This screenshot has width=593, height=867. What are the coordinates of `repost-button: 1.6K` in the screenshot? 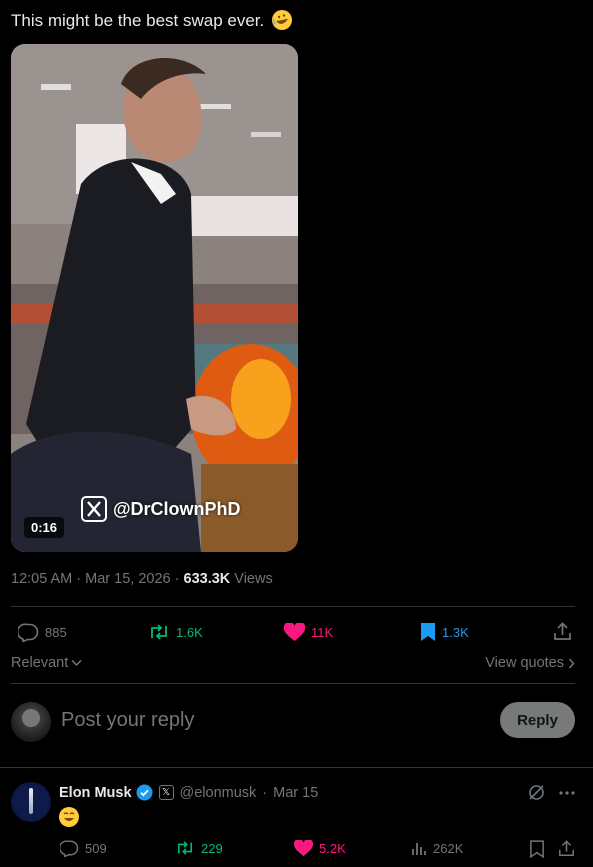 It's located at (175, 632).